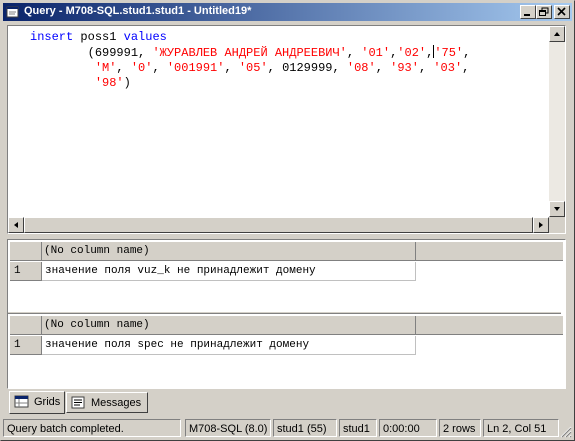 This screenshot has height=441, width=575. I want to click on minimize-button, so click(528, 12).